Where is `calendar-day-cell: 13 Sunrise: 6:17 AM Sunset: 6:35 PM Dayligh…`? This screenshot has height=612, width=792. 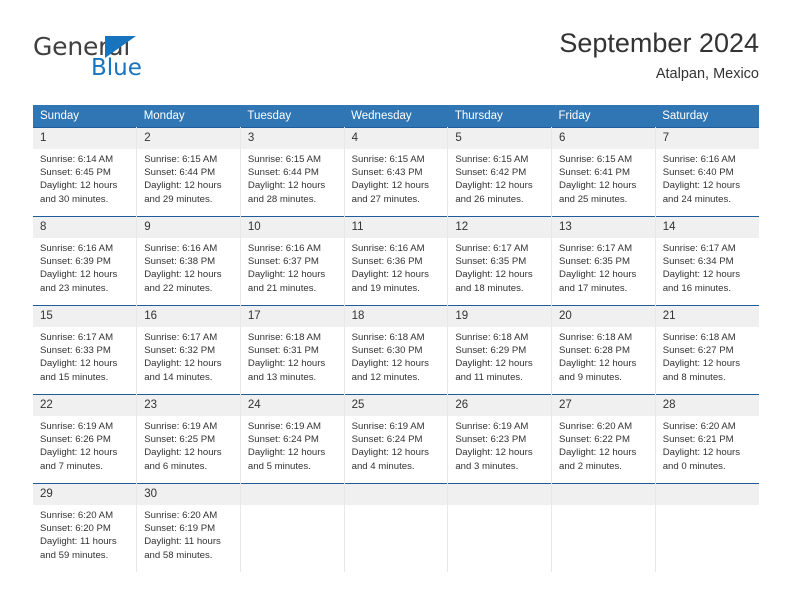 calendar-day-cell: 13 Sunrise: 6:17 AM Sunset: 6:35 PM Dayligh… is located at coordinates (603, 261).